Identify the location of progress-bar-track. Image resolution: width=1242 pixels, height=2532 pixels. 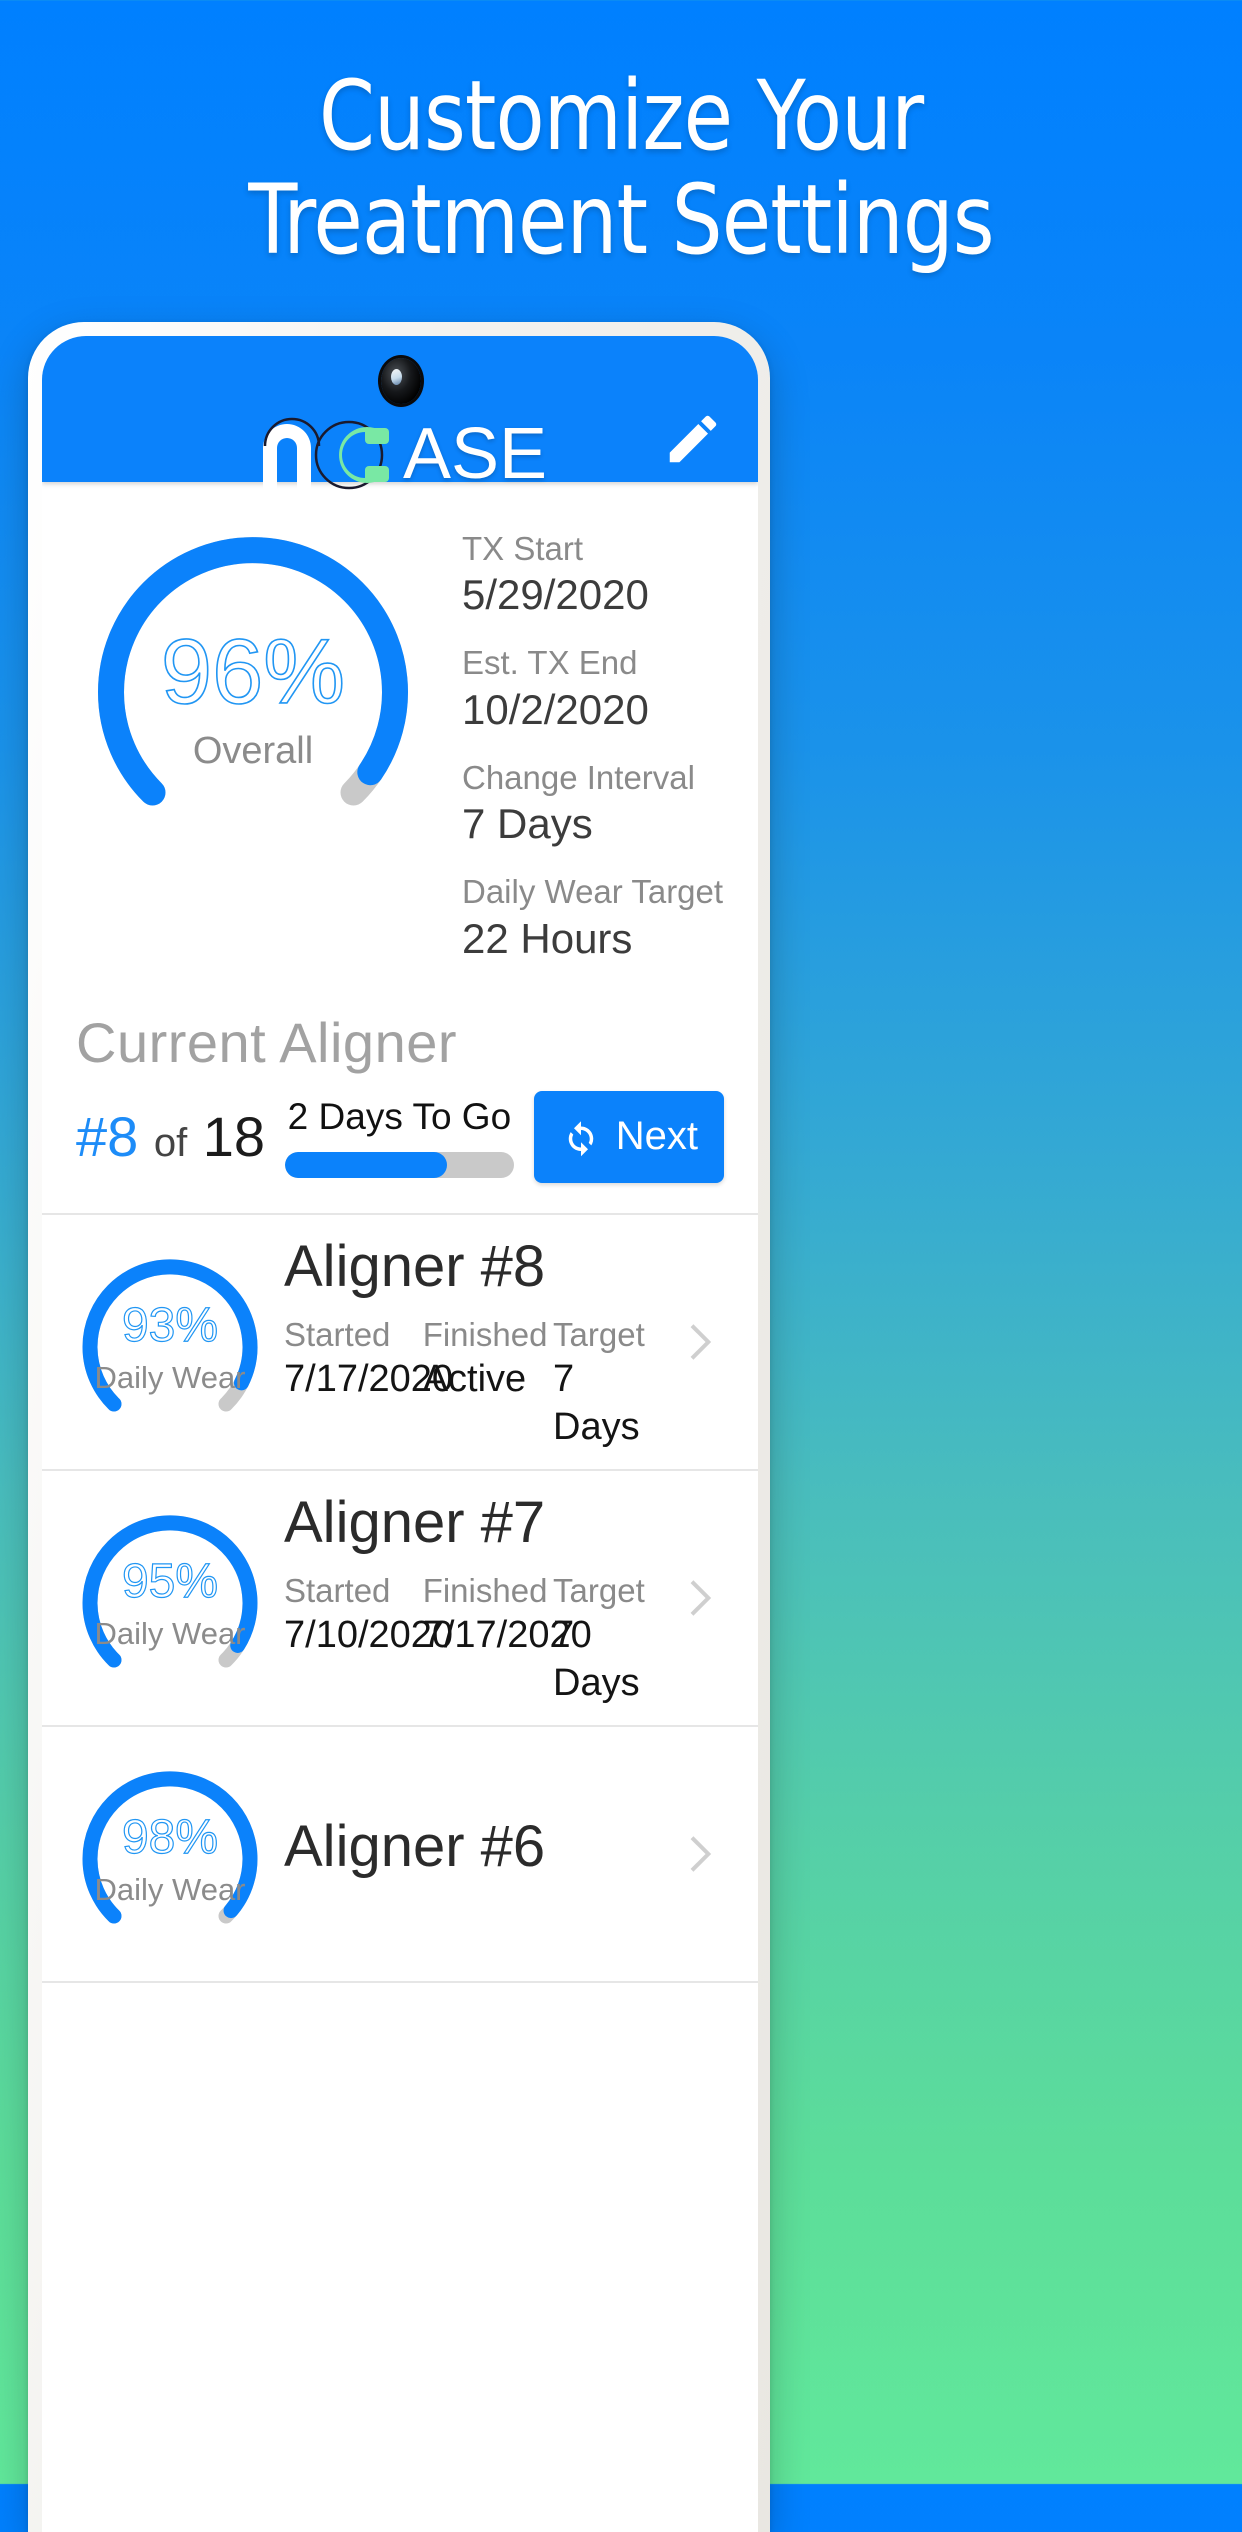
(399, 1164).